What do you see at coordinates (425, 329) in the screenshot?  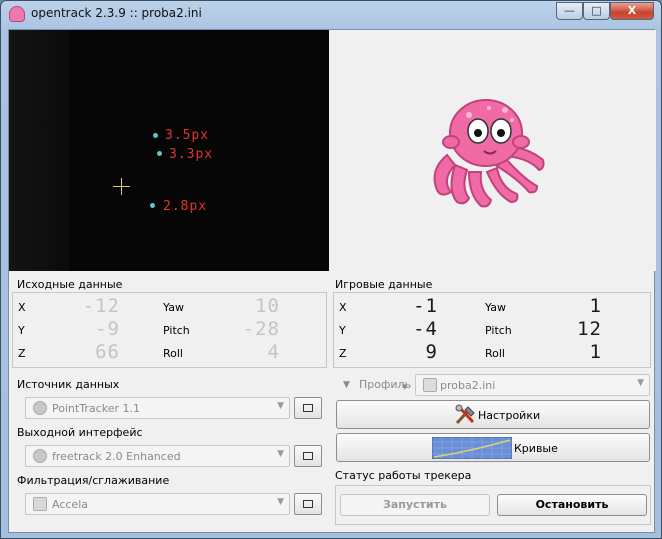 I see `game-y-value: -4` at bounding box center [425, 329].